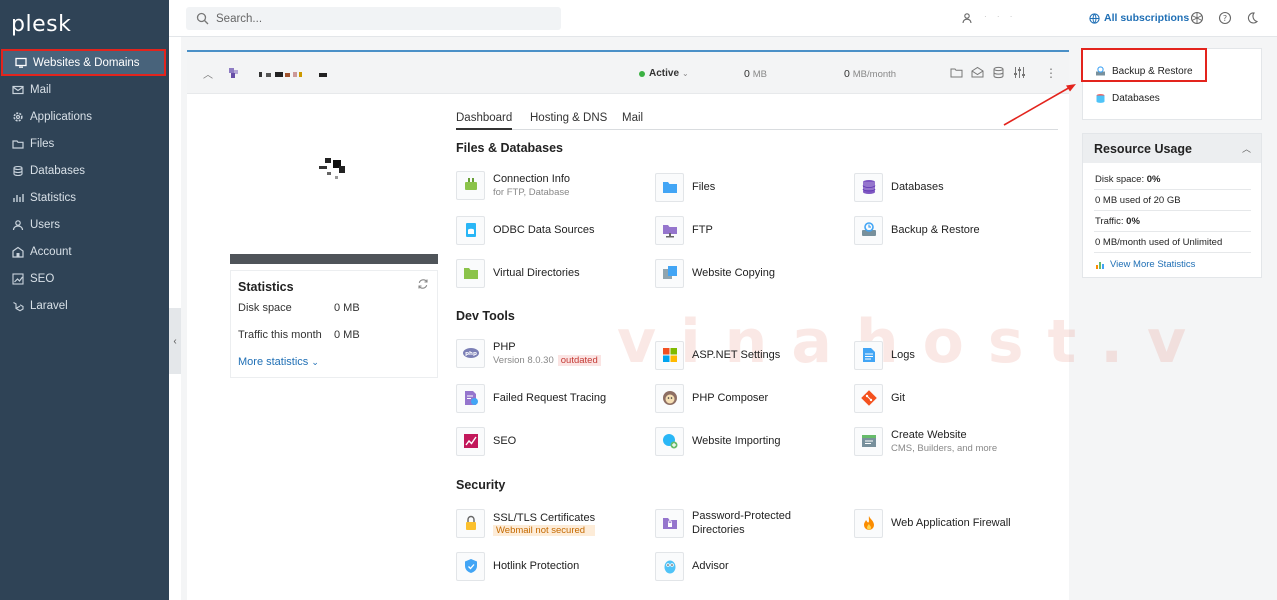  Describe the element at coordinates (84, 89) in the screenshot. I see `sidebar-item-mail: Mail` at that location.